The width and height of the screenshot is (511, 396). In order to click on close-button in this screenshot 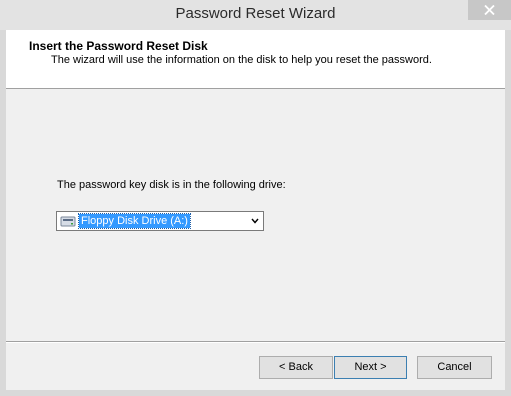, I will do `click(489, 10)`.